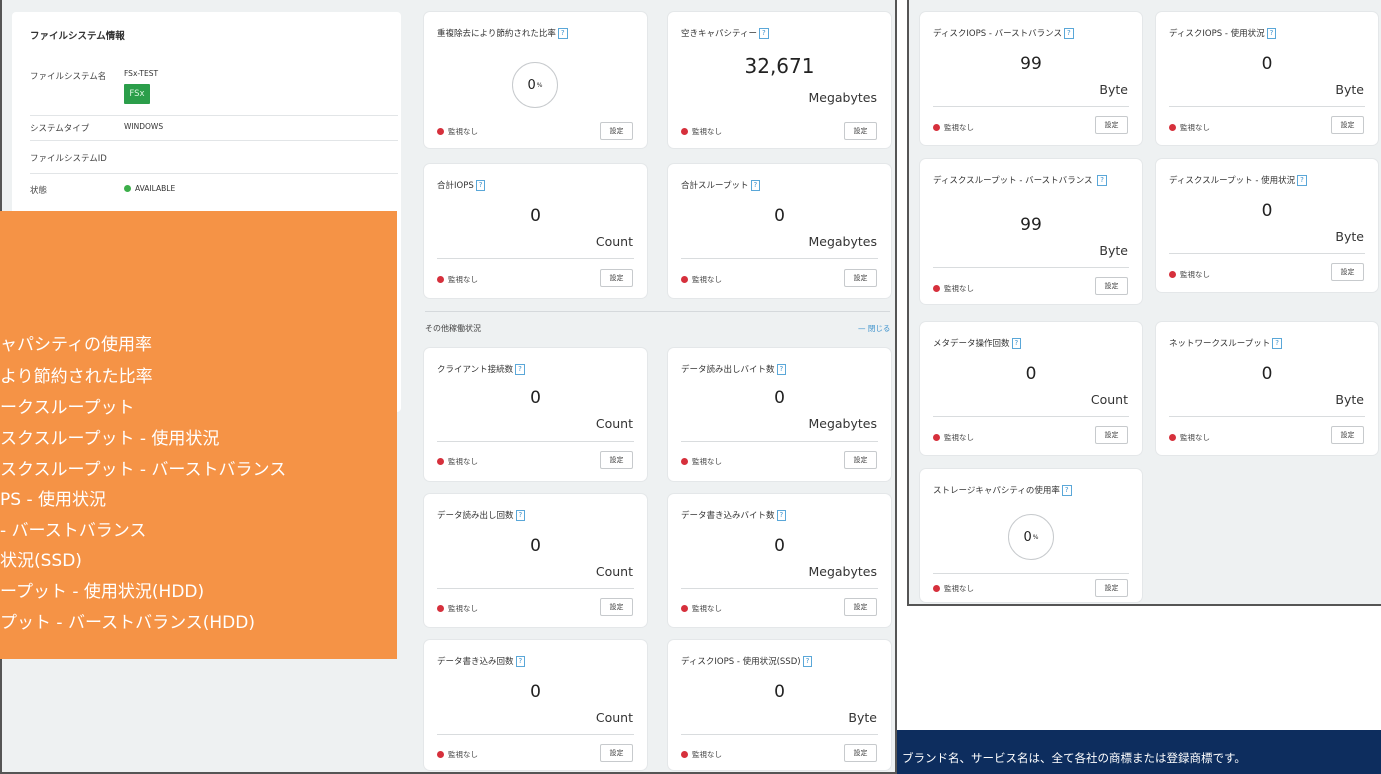  I want to click on metric-unit: Megabytes, so click(842, 97).